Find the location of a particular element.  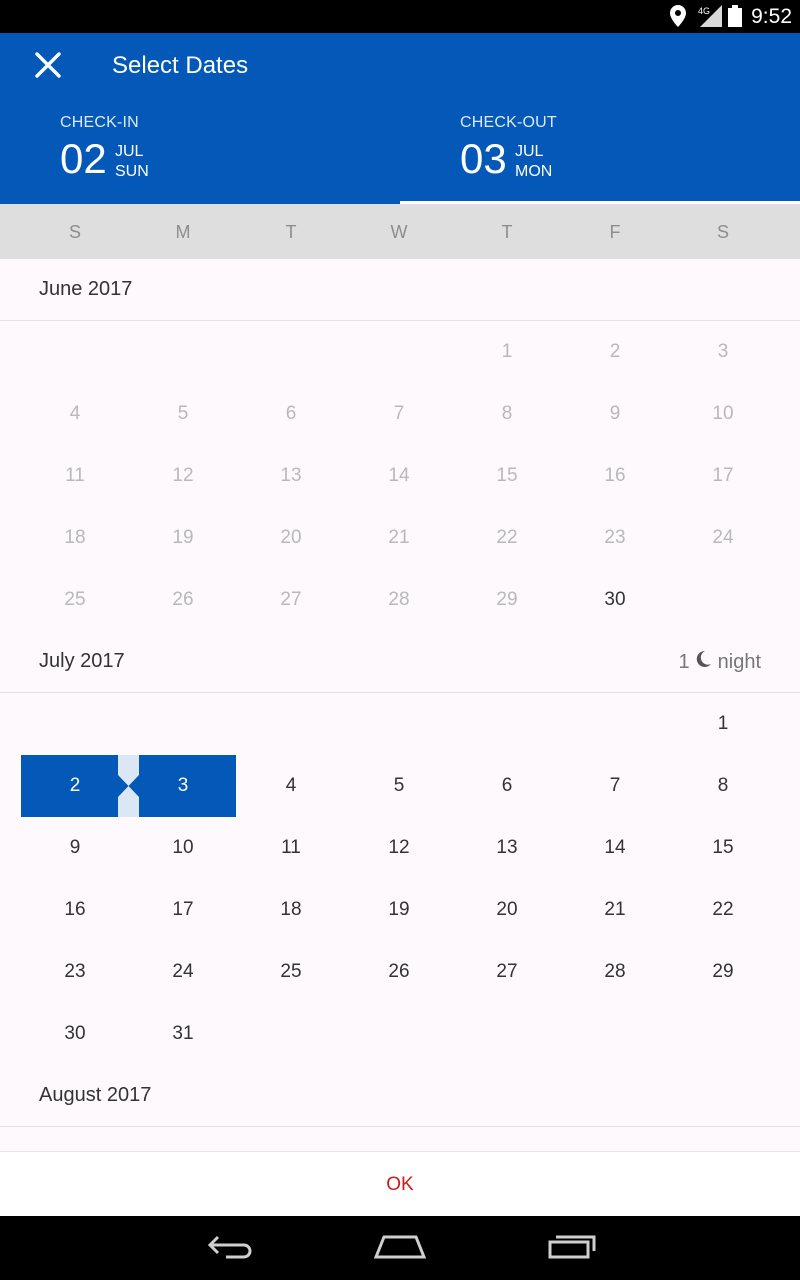

nights-label: night is located at coordinates (739, 661).